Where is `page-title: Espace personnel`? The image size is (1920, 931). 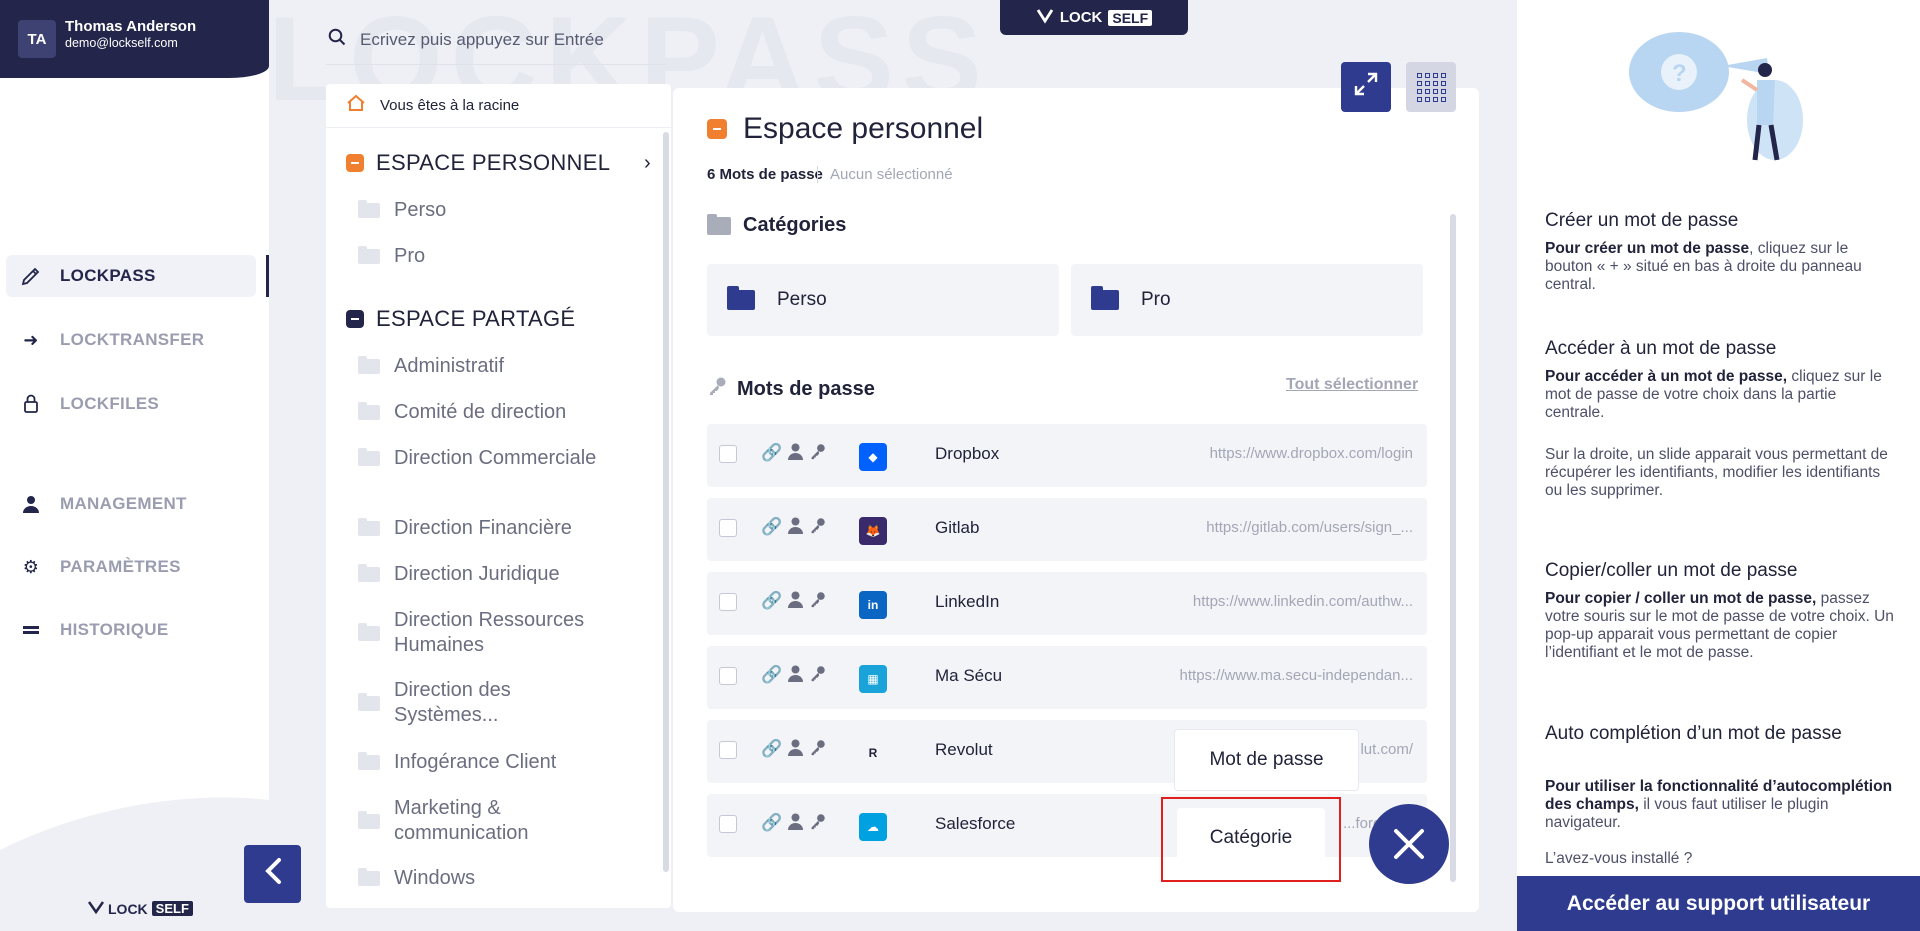
page-title: Espace personnel is located at coordinates (845, 129).